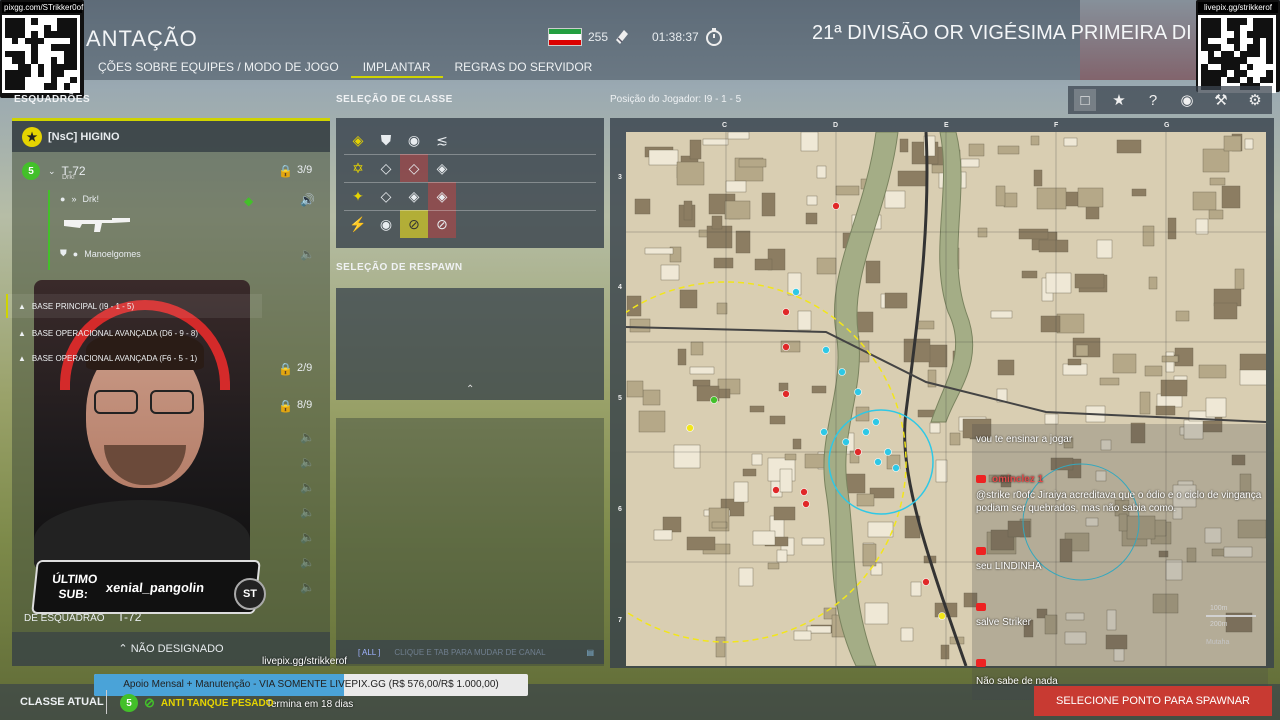 The width and height of the screenshot is (1280, 720). Describe the element at coordinates (386, 168) in the screenshot. I see `grenadier-class-icon: ◇` at that location.